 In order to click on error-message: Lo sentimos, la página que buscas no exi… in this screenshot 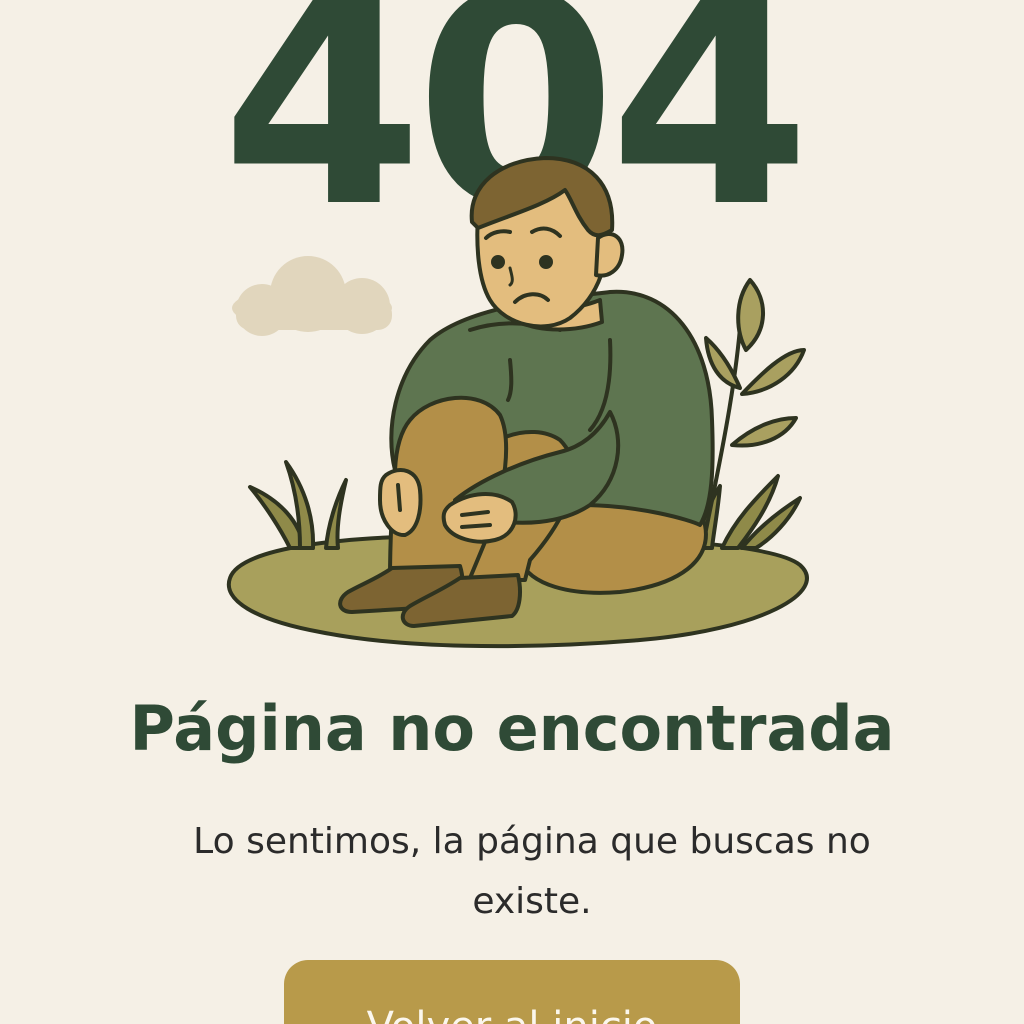, I will do `click(532, 871)`.